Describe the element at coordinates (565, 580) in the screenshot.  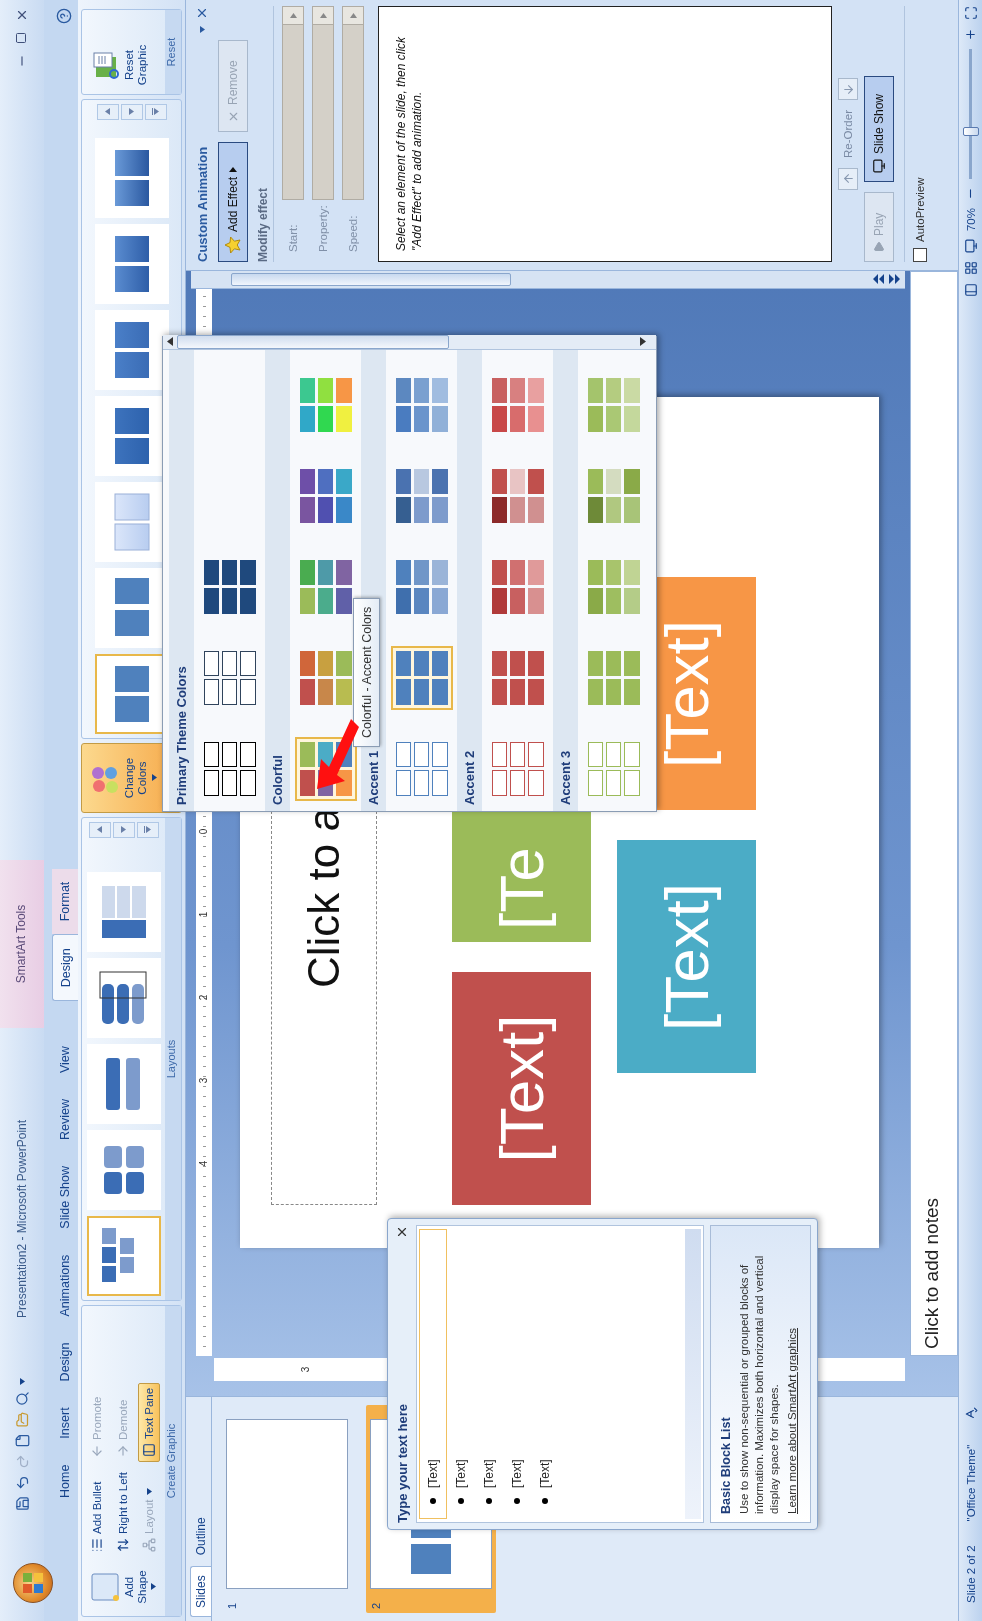
I see `section-header: Accent 3` at that location.